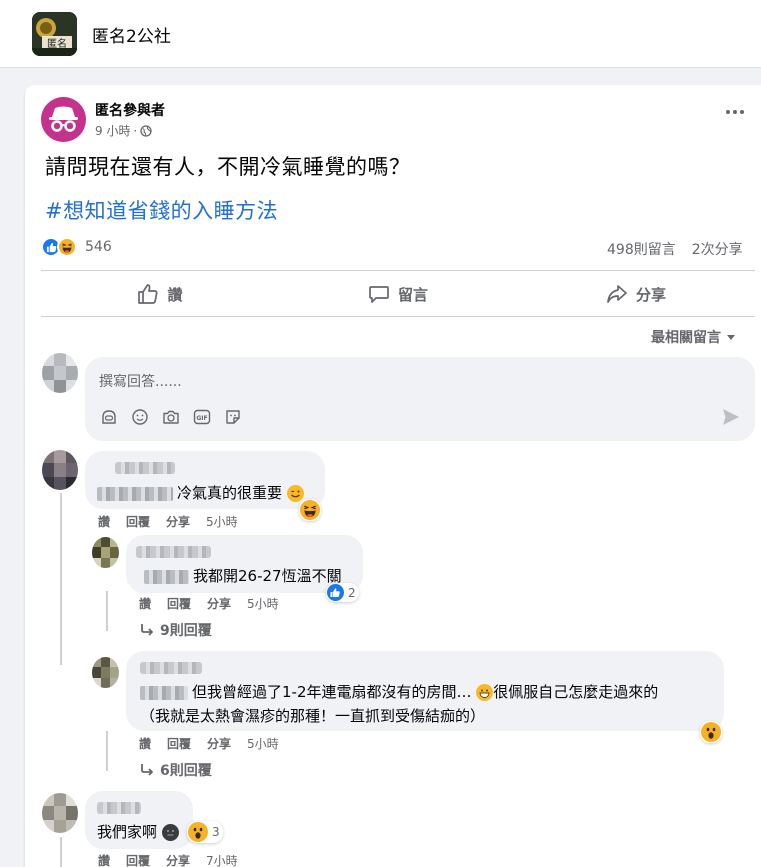 This screenshot has width=761, height=867. What do you see at coordinates (186, 771) in the screenshot?
I see `replies-count-label: 6則回覆` at bounding box center [186, 771].